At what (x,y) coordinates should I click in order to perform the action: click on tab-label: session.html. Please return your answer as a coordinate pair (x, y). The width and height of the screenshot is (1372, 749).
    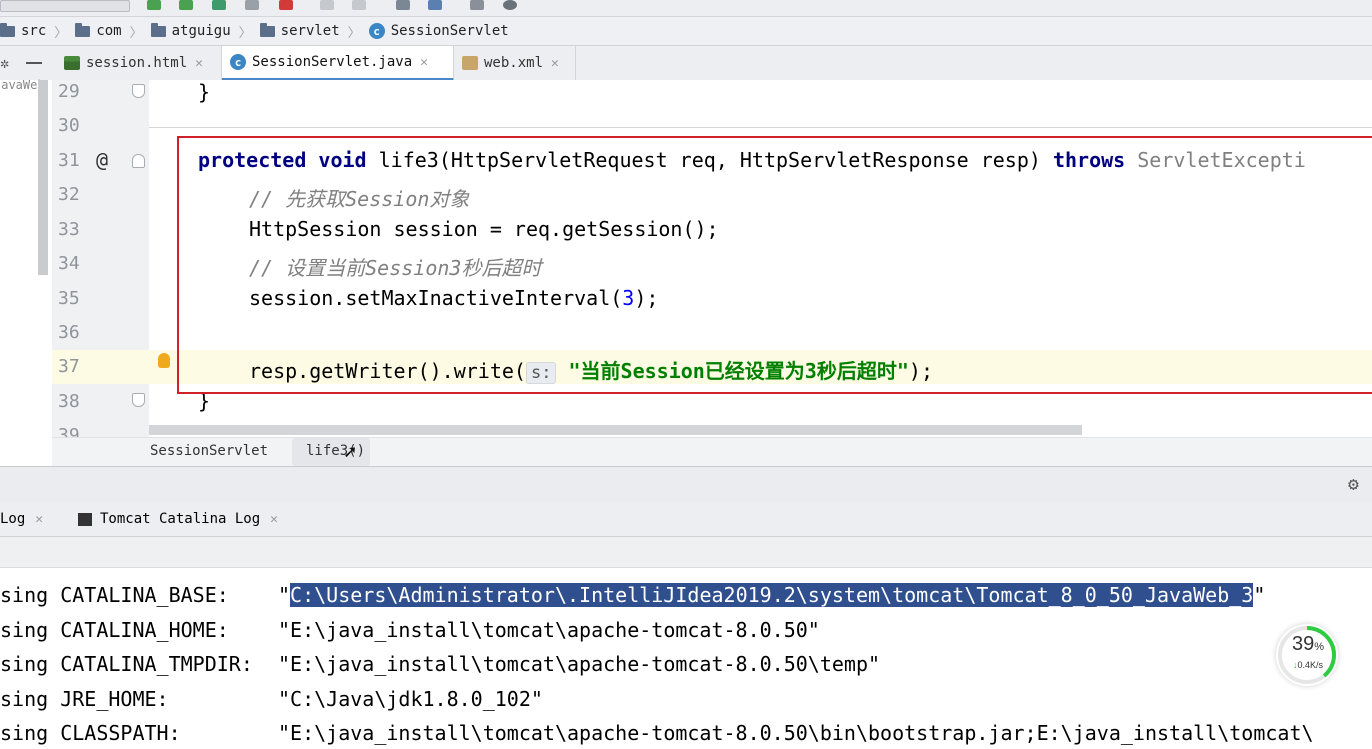
    Looking at the image, I should click on (137, 63).